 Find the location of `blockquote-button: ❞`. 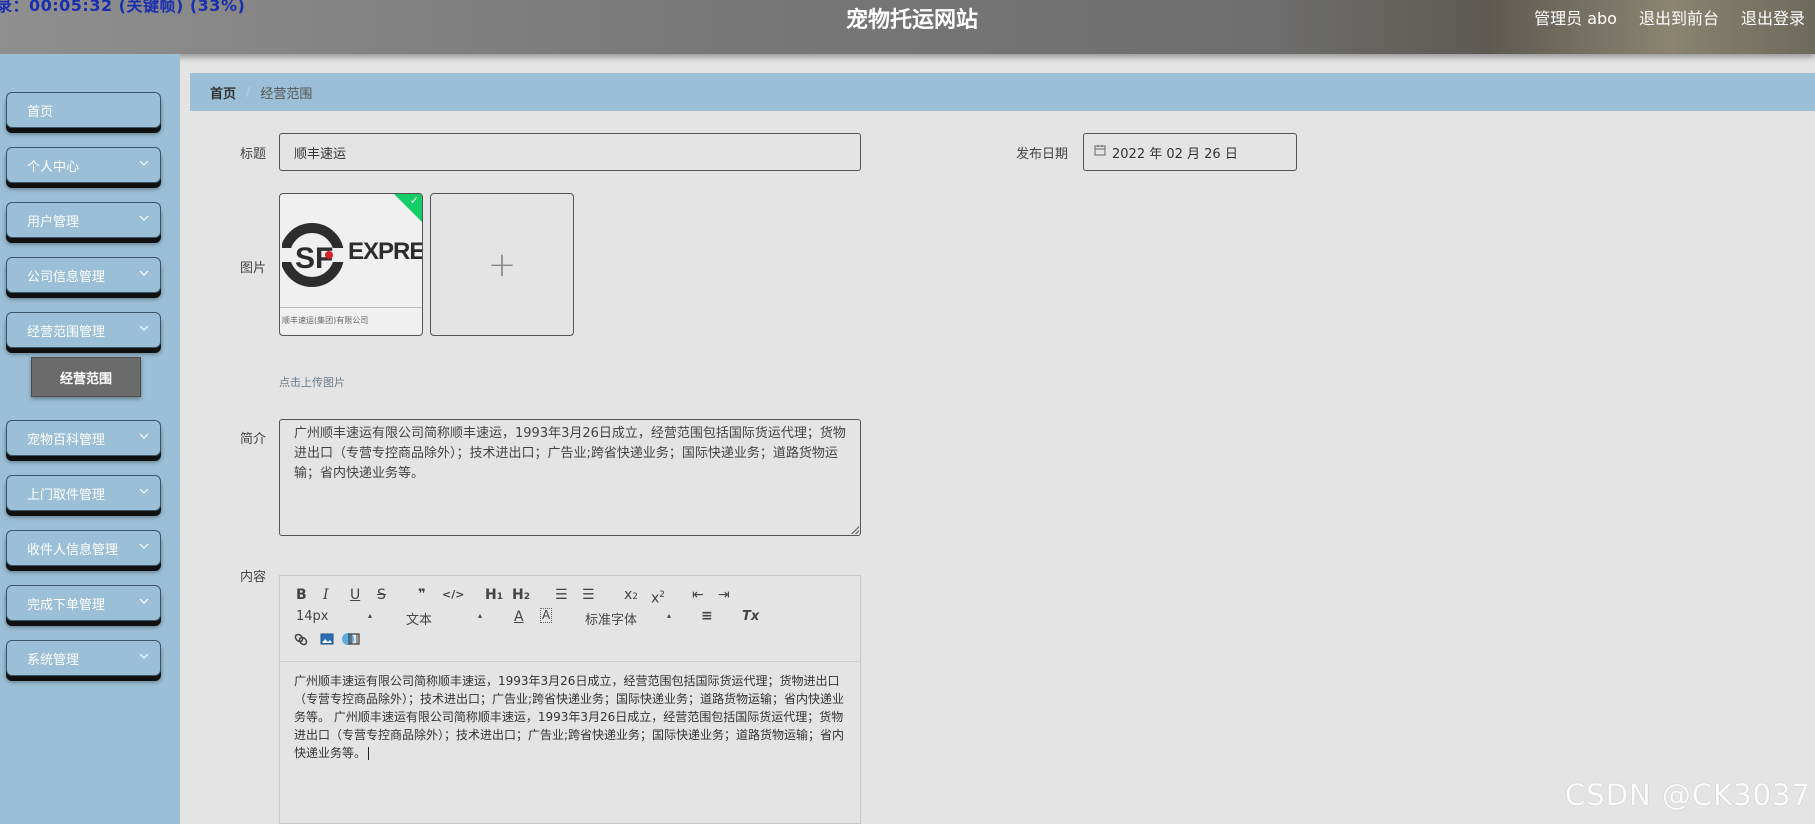

blockquote-button: ❞ is located at coordinates (422, 595).